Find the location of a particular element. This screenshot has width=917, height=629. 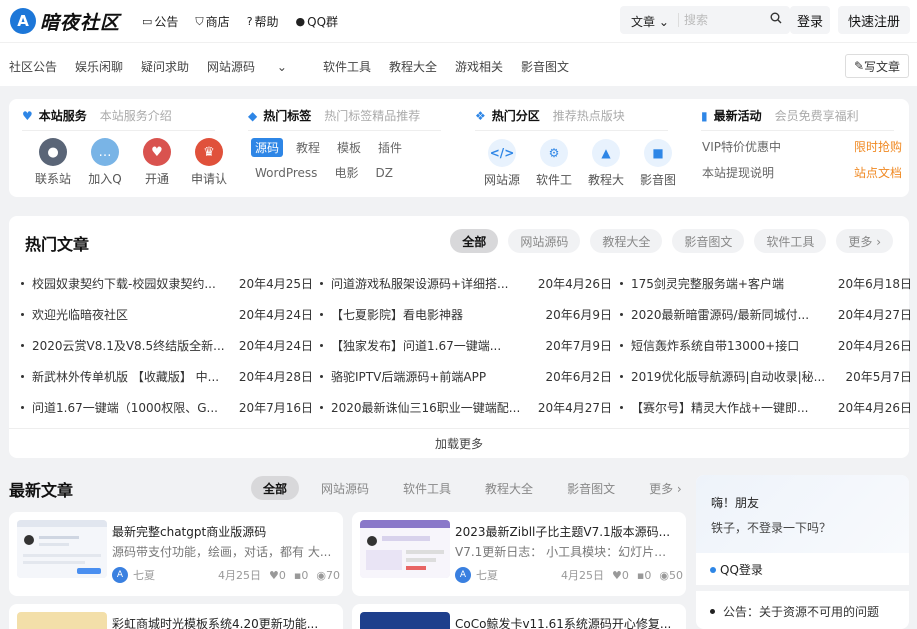

hot-article-item: 【独家发布】问道1.67一键端... 20年7月9日 is located at coordinates (466, 345).